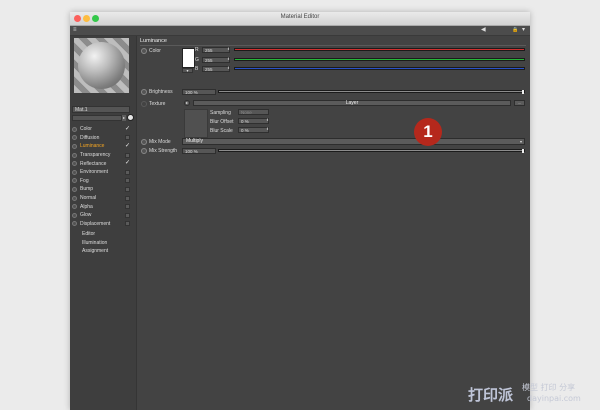  I want to click on channel-g-slider, so click(379, 59).